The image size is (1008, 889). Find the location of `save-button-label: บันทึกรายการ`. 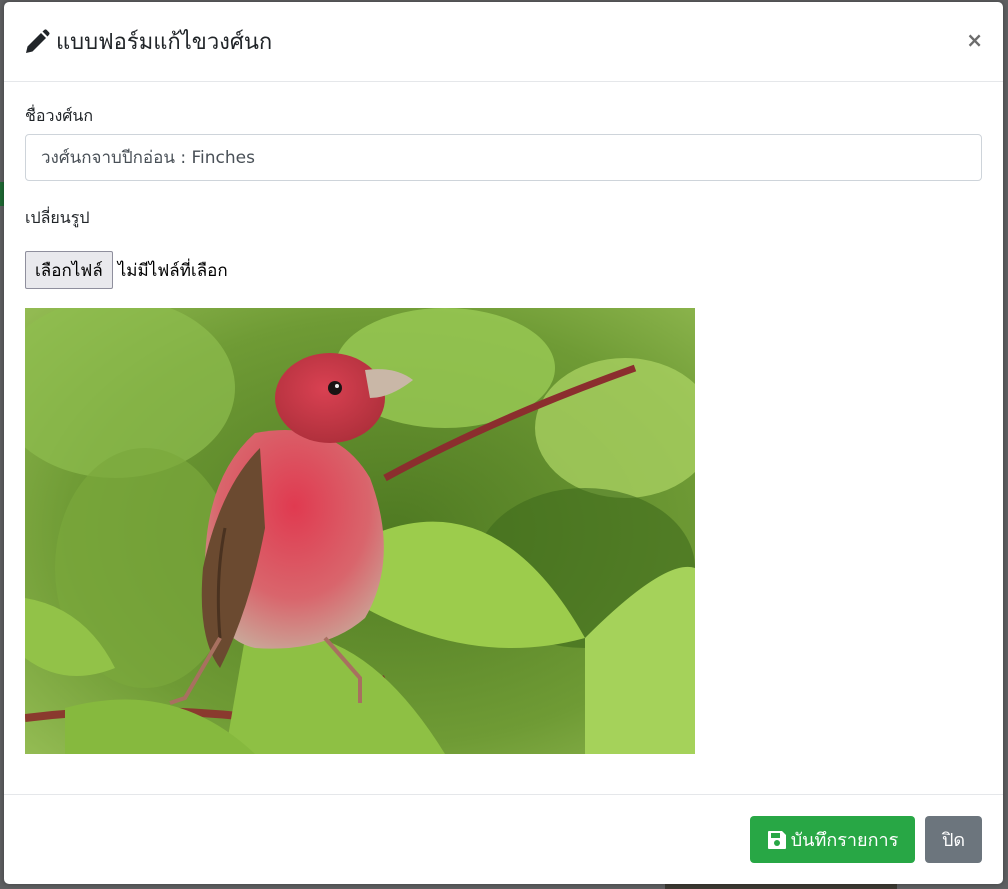

save-button-label: บันทึกรายการ is located at coordinates (844, 840).